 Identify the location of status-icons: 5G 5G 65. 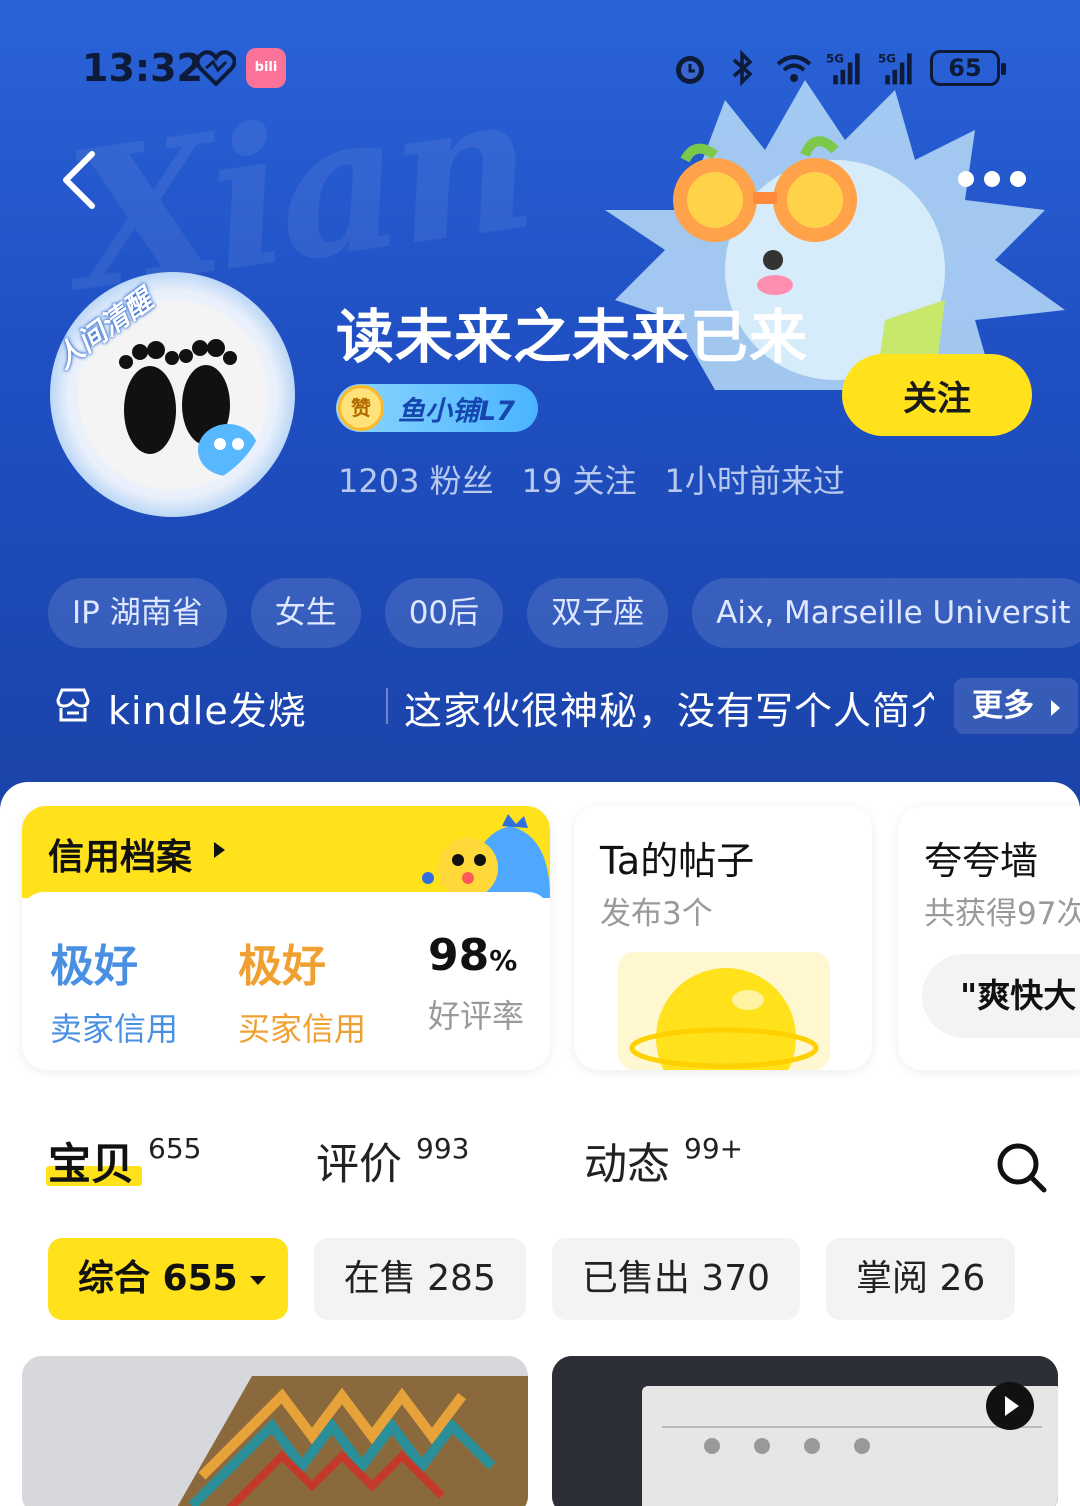
(838, 68).